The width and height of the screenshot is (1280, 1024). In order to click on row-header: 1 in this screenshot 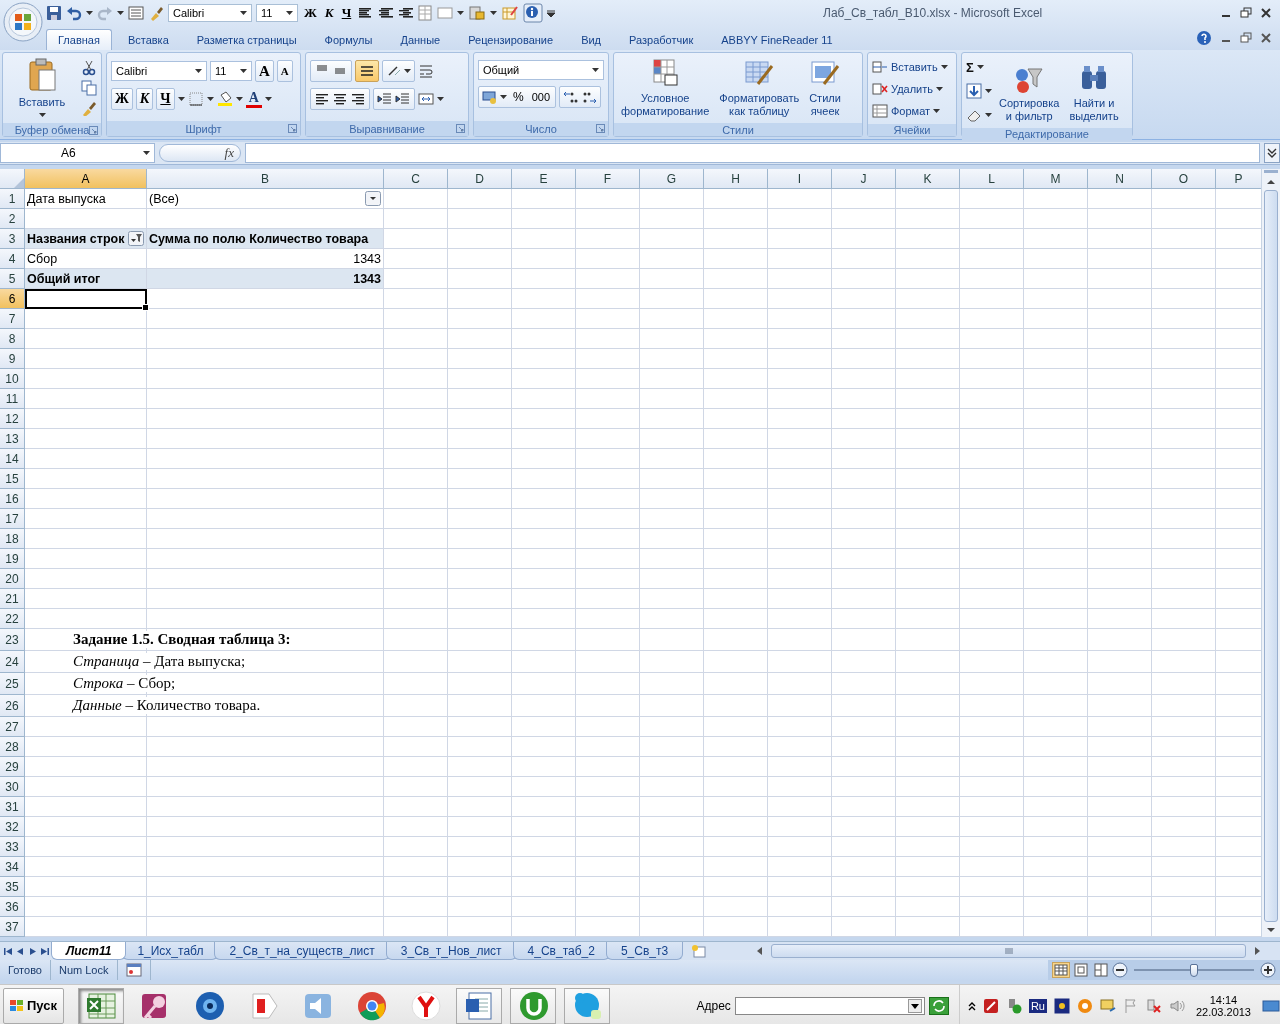, I will do `click(12, 199)`.